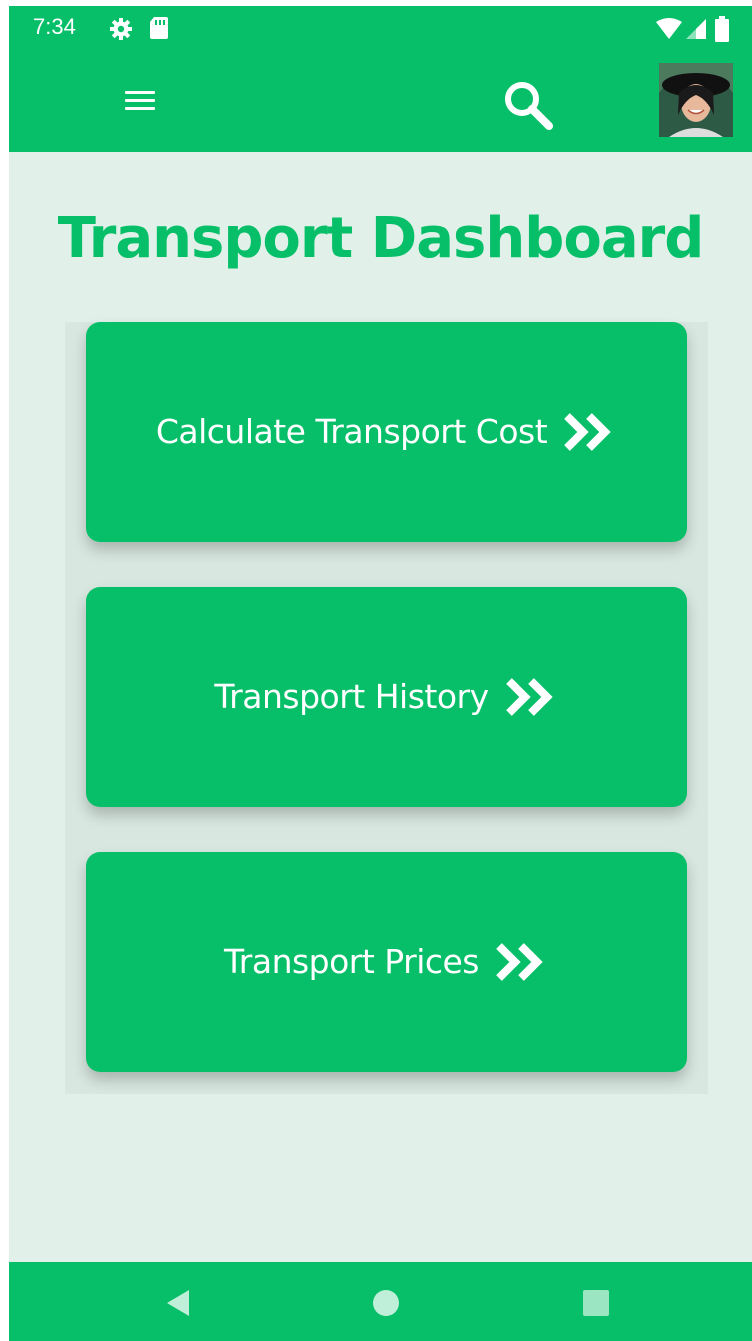 The width and height of the screenshot is (752, 1341). Describe the element at coordinates (54, 26) in the screenshot. I see `status-time: 7:34` at that location.